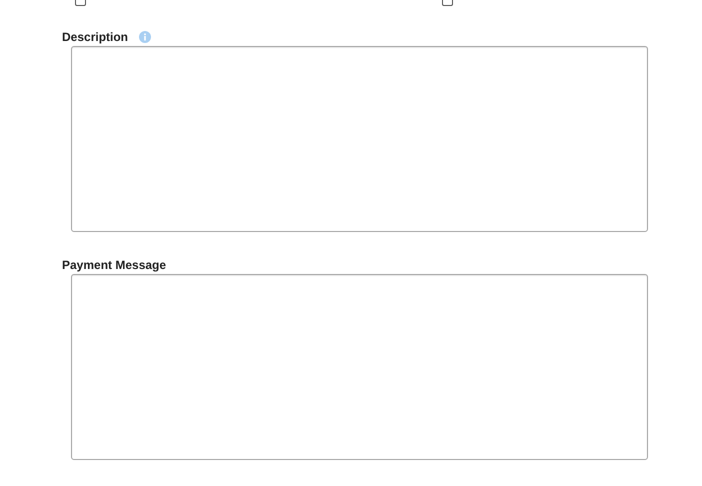  What do you see at coordinates (95, 37) in the screenshot?
I see `field-label: Description` at bounding box center [95, 37].